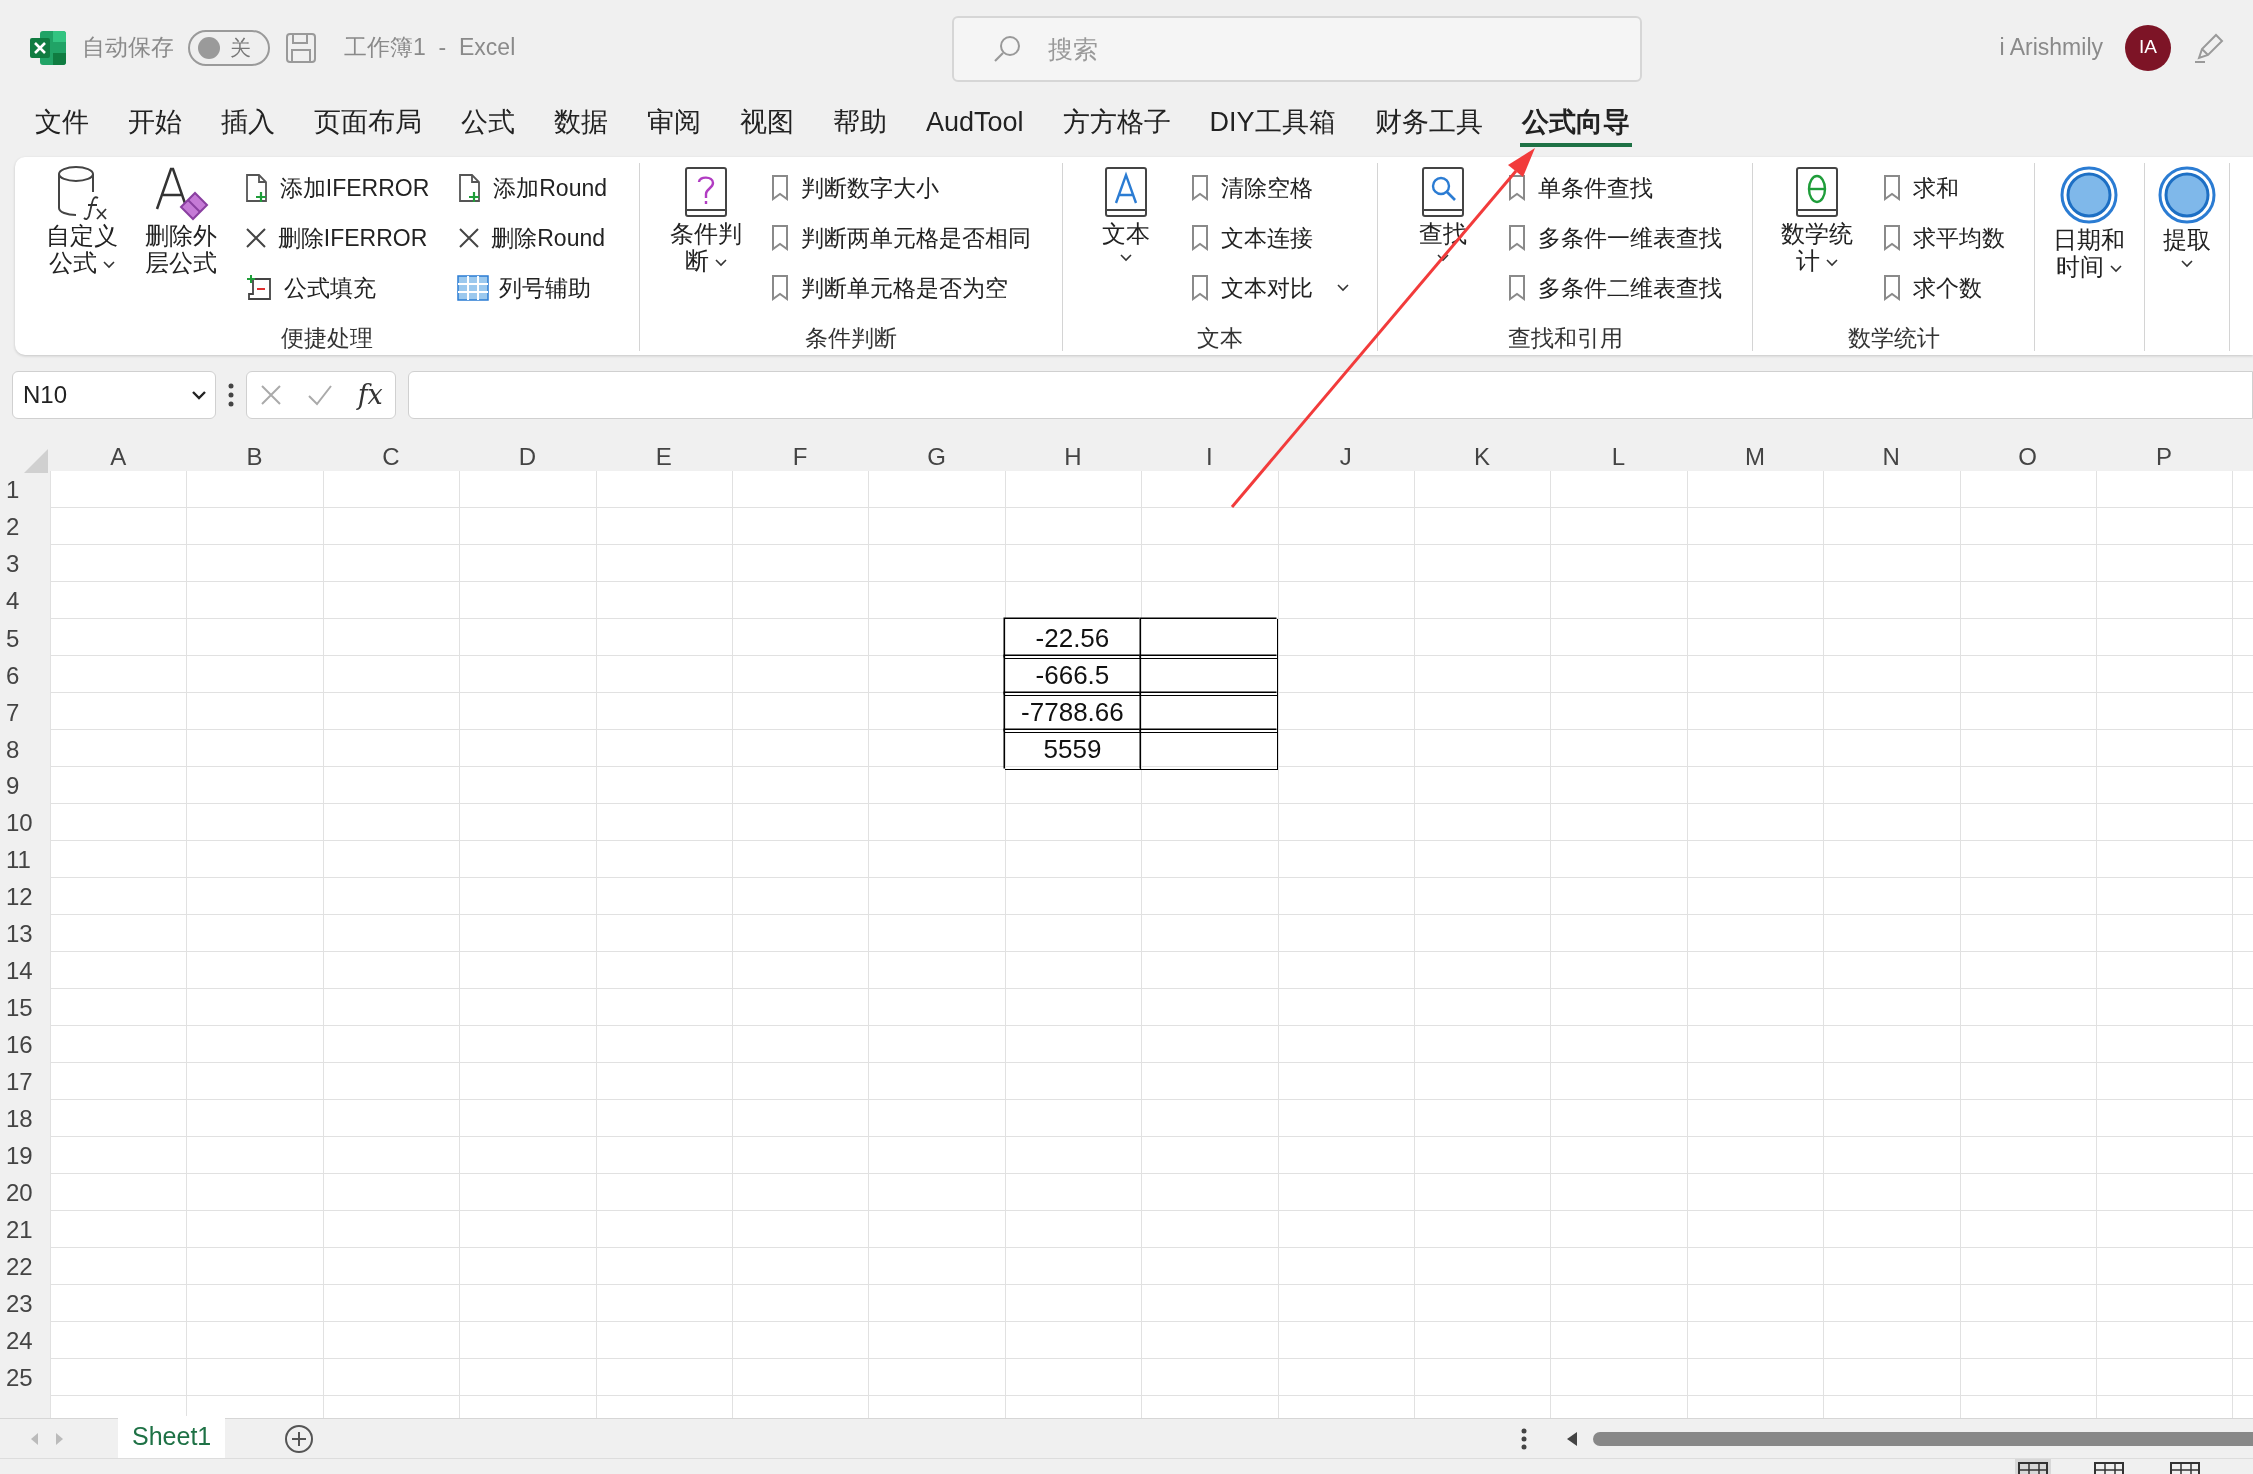 This screenshot has height=1474, width=2253. Describe the element at coordinates (488, 125) in the screenshot. I see `ribbon-tab: 公式` at that location.